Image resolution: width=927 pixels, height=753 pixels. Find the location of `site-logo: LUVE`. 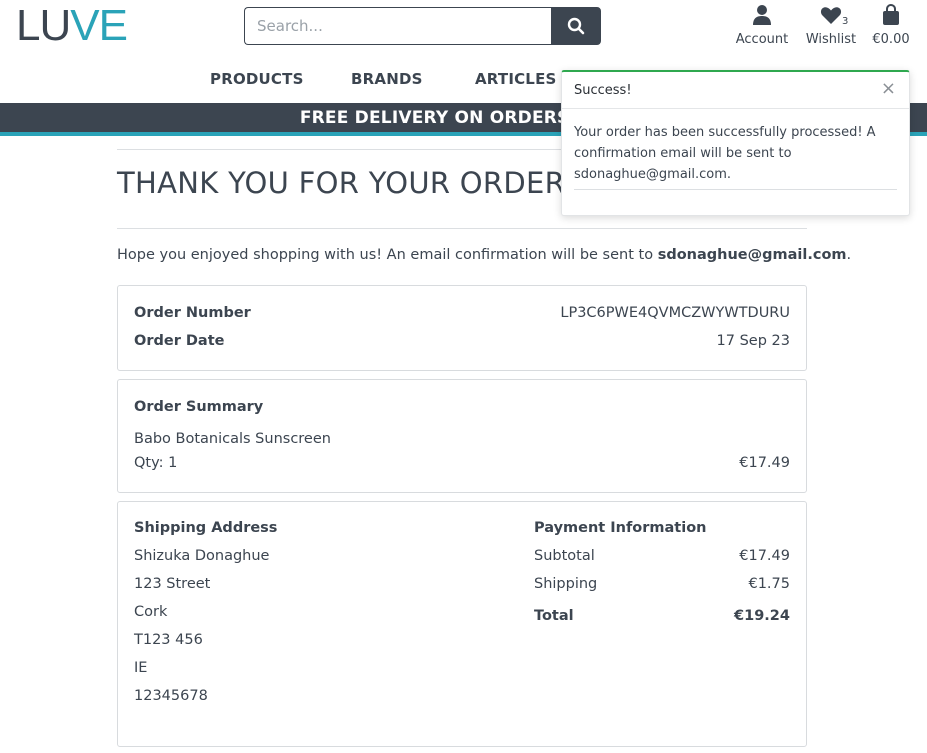

site-logo: LUVE is located at coordinates (72, 26).